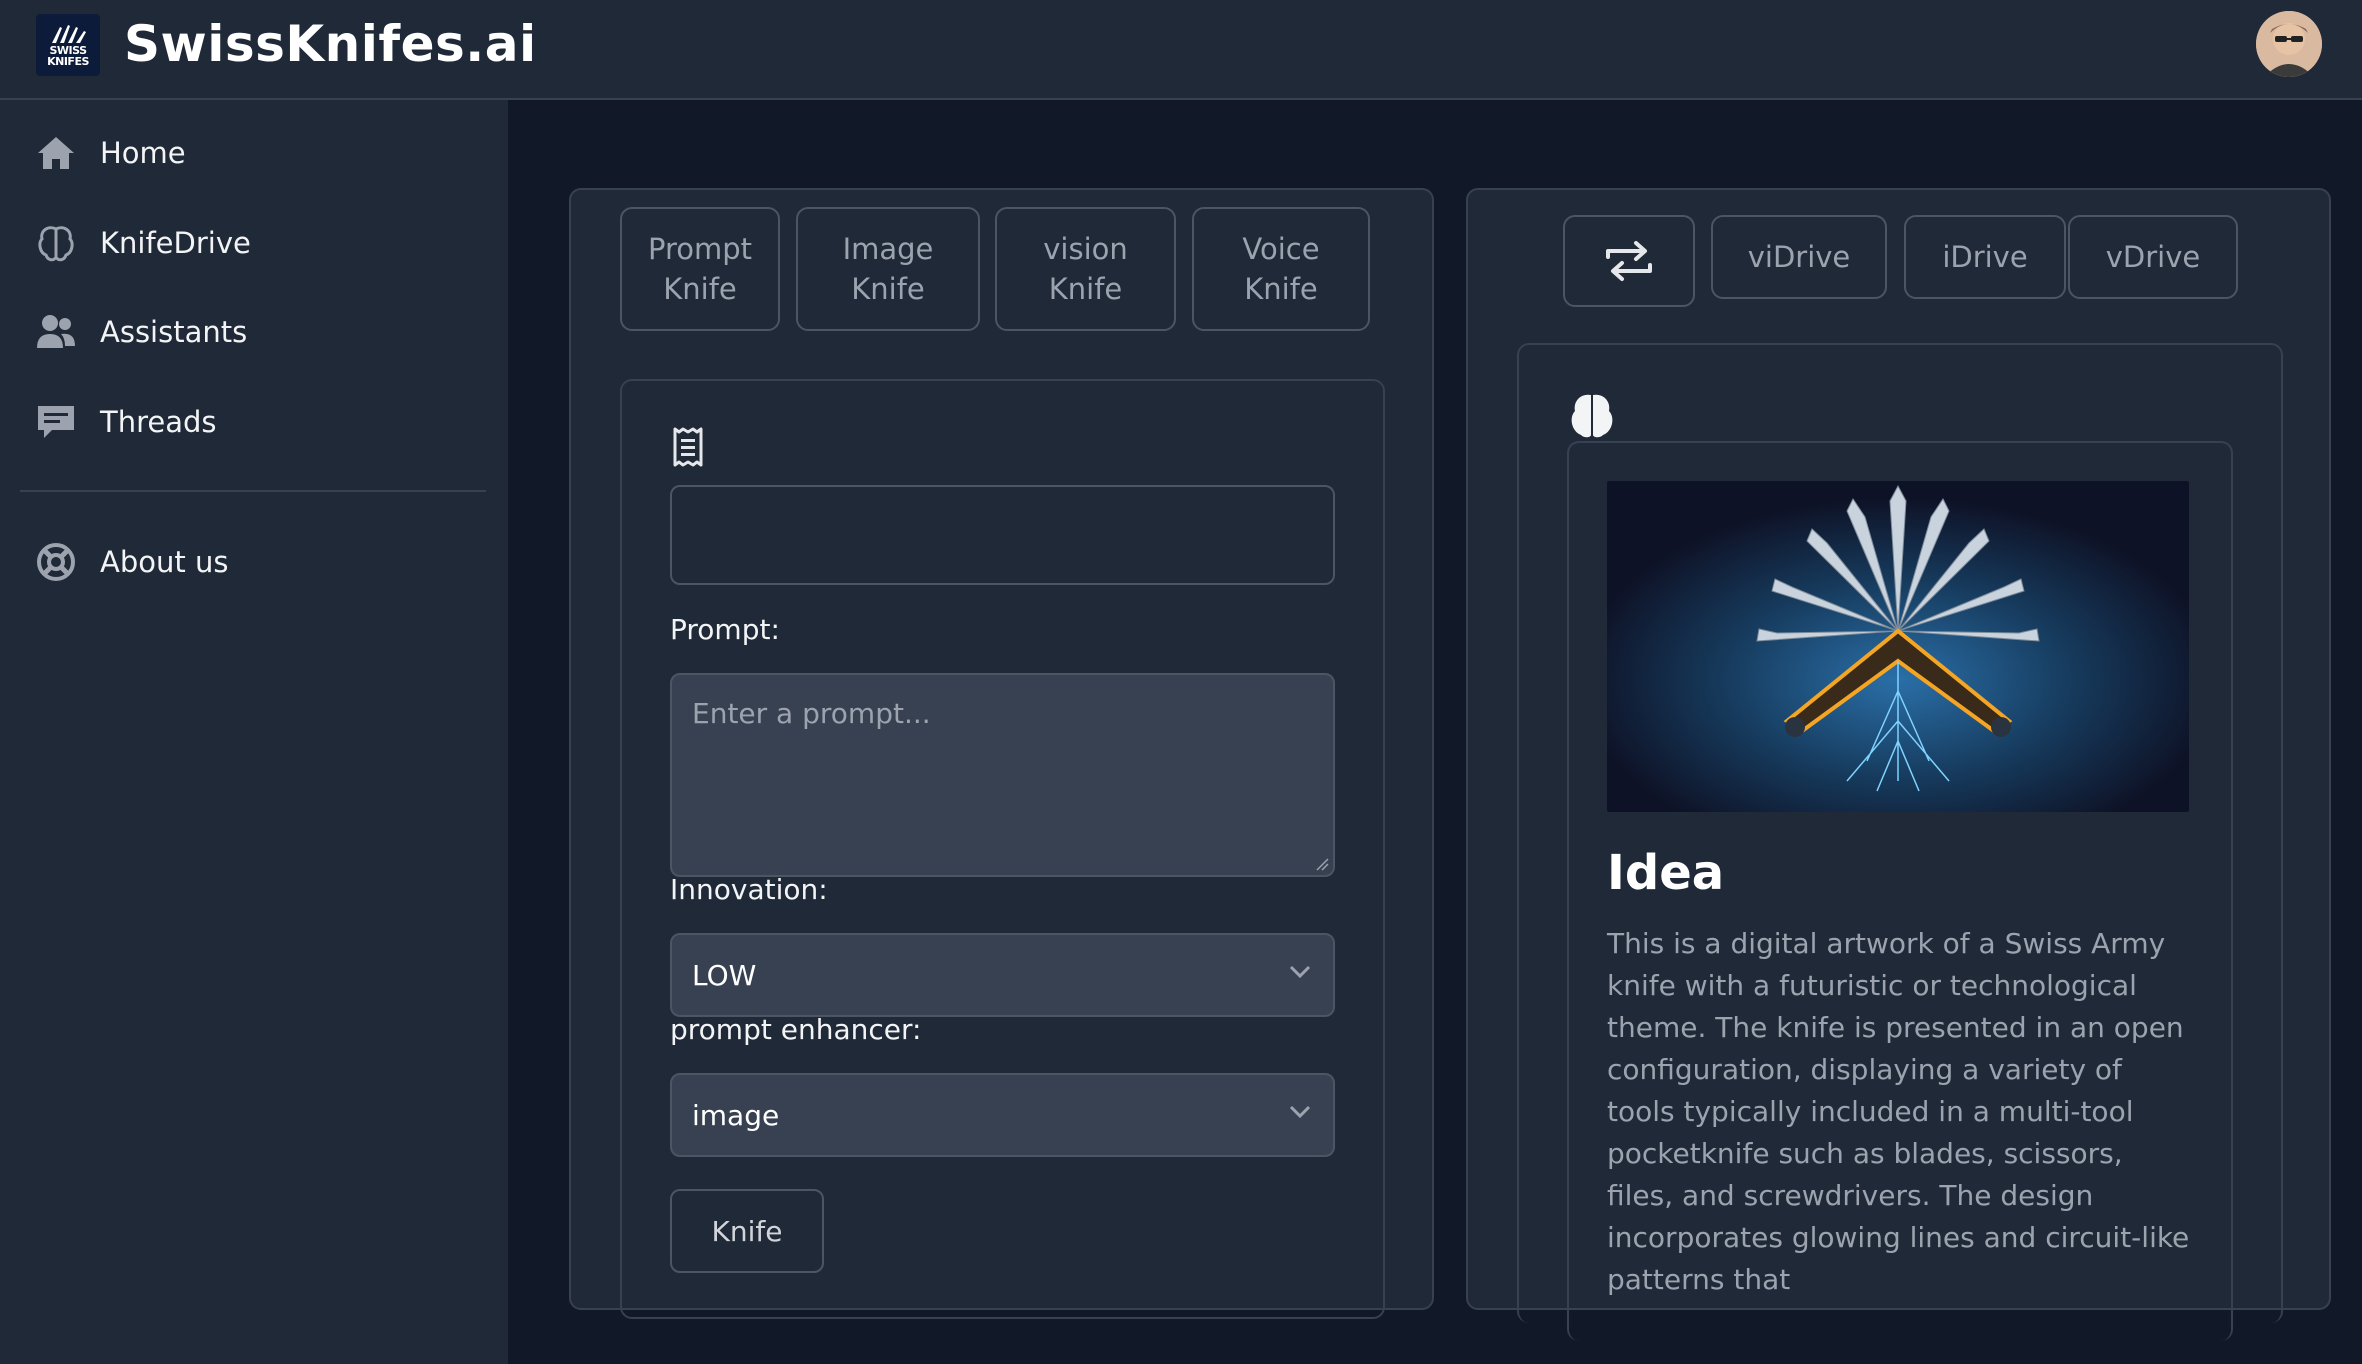 This screenshot has height=1364, width=2362. What do you see at coordinates (56, 562) in the screenshot?
I see `lifebuoy-icon` at bounding box center [56, 562].